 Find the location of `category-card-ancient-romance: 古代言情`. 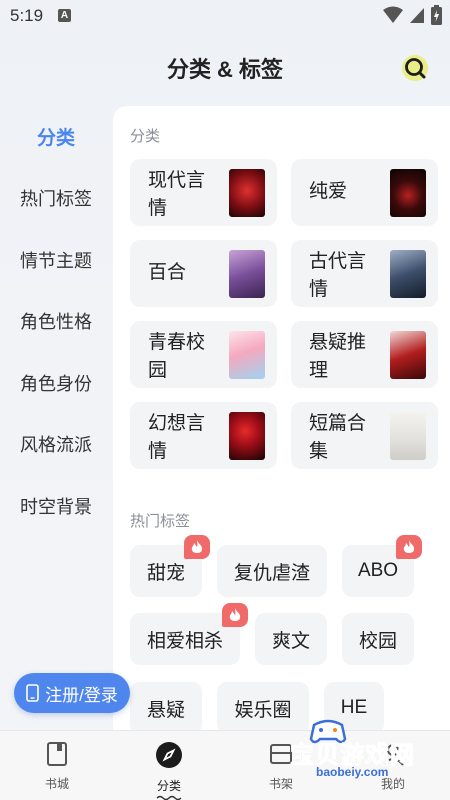

category-card-ancient-romance: 古代言情 is located at coordinates (364, 273).